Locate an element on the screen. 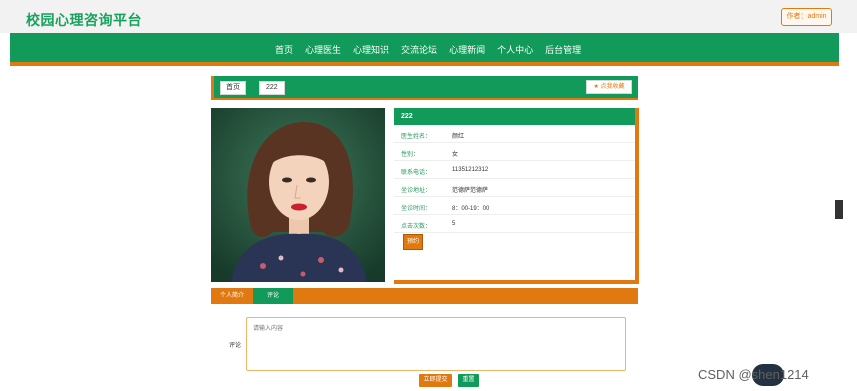 The height and width of the screenshot is (391, 857). doctor-photo is located at coordinates (298, 195).